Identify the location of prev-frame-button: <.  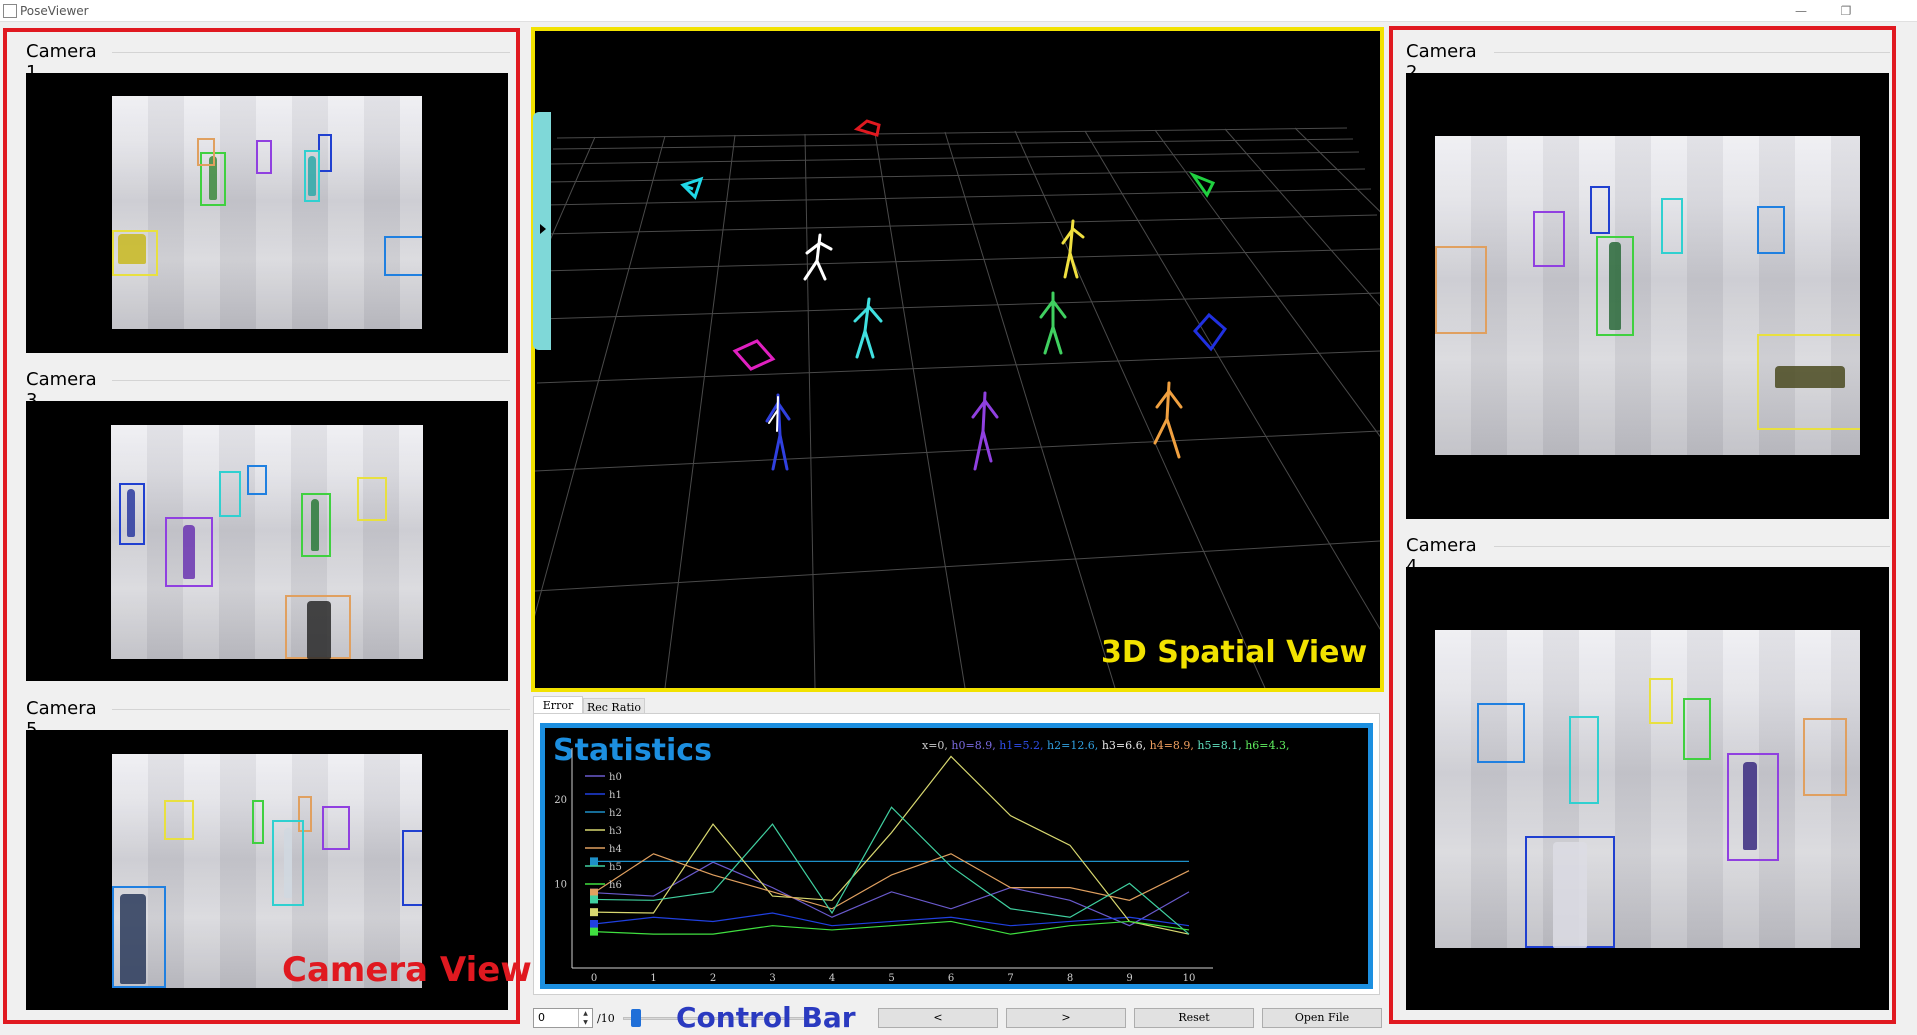
(938, 1018).